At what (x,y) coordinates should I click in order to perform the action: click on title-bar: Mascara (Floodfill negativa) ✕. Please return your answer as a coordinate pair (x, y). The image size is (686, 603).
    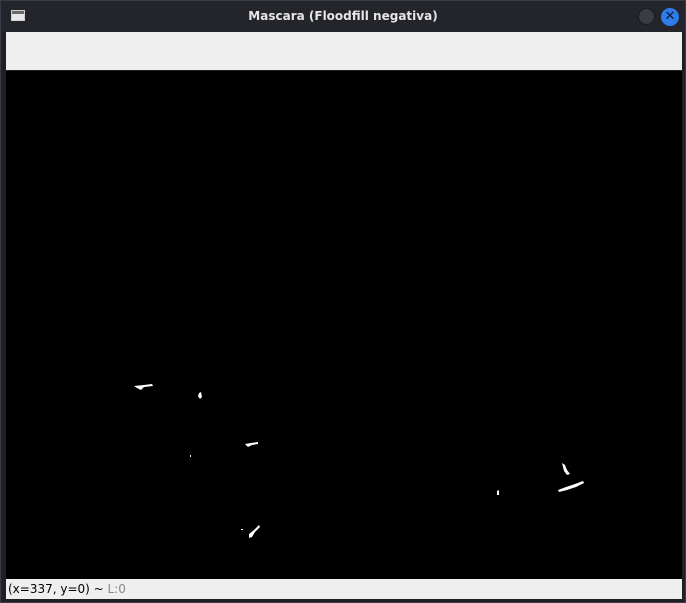
    Looking at the image, I should click on (343, 16).